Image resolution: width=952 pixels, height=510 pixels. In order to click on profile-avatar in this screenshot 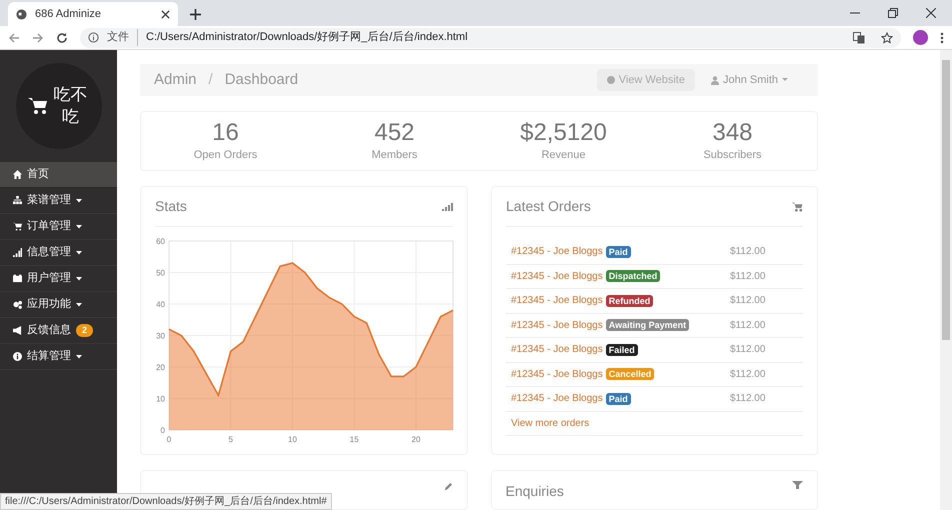, I will do `click(920, 37)`.